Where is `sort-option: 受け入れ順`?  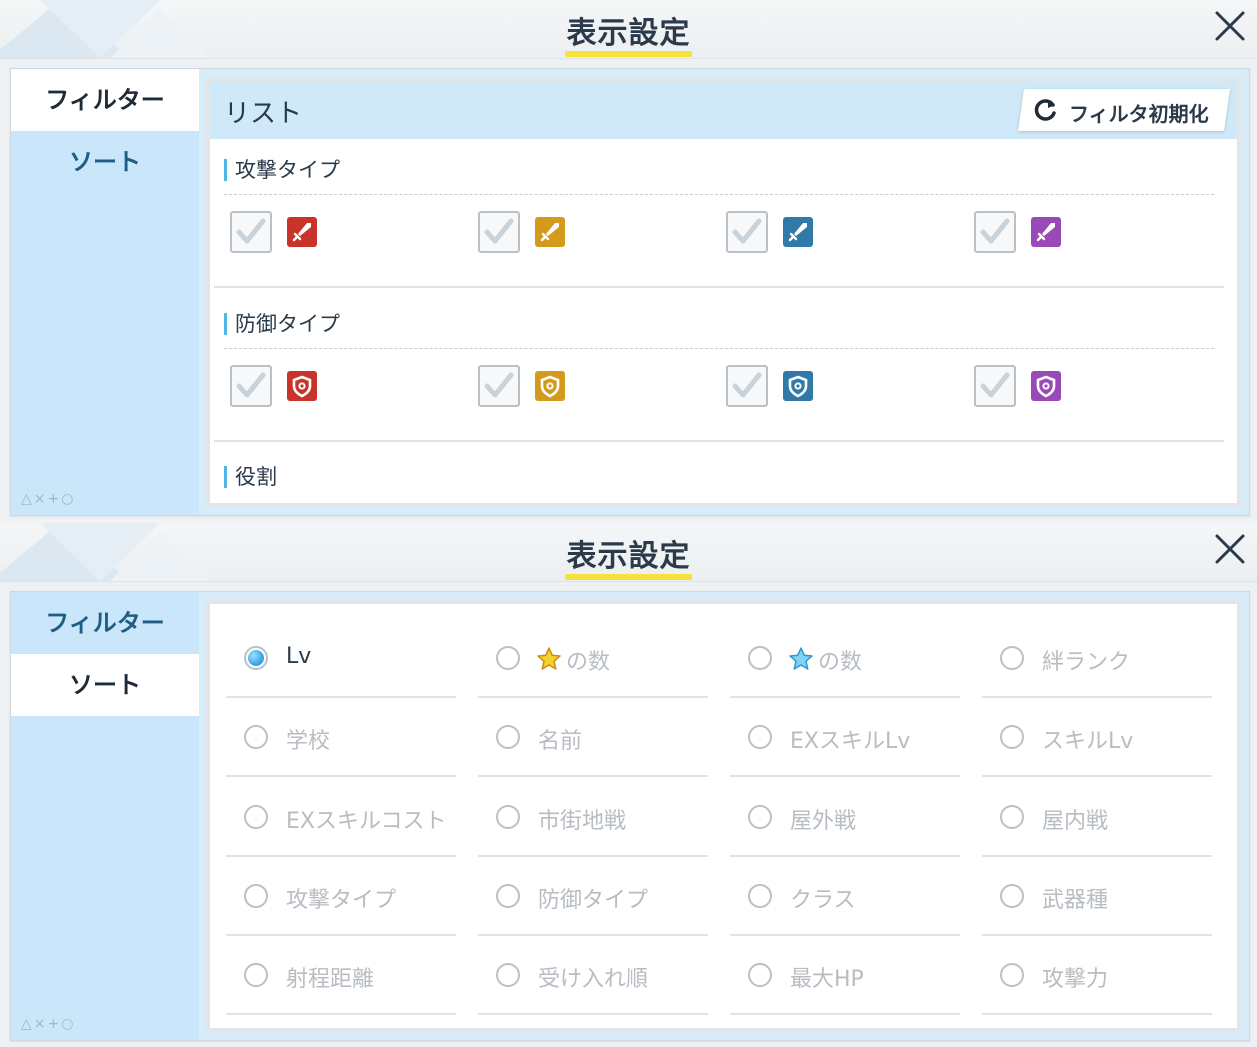 sort-option: 受け入れ順 is located at coordinates (593, 976).